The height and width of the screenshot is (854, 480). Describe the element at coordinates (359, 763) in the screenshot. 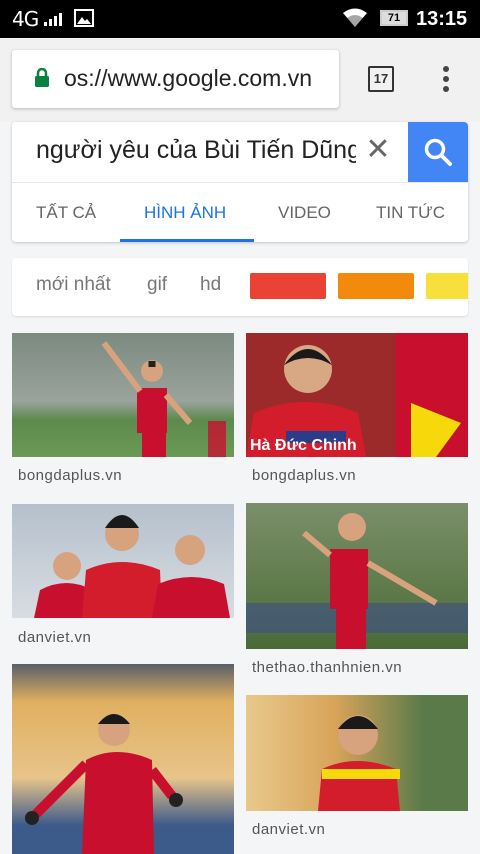

I see `player-smiling-image` at that location.